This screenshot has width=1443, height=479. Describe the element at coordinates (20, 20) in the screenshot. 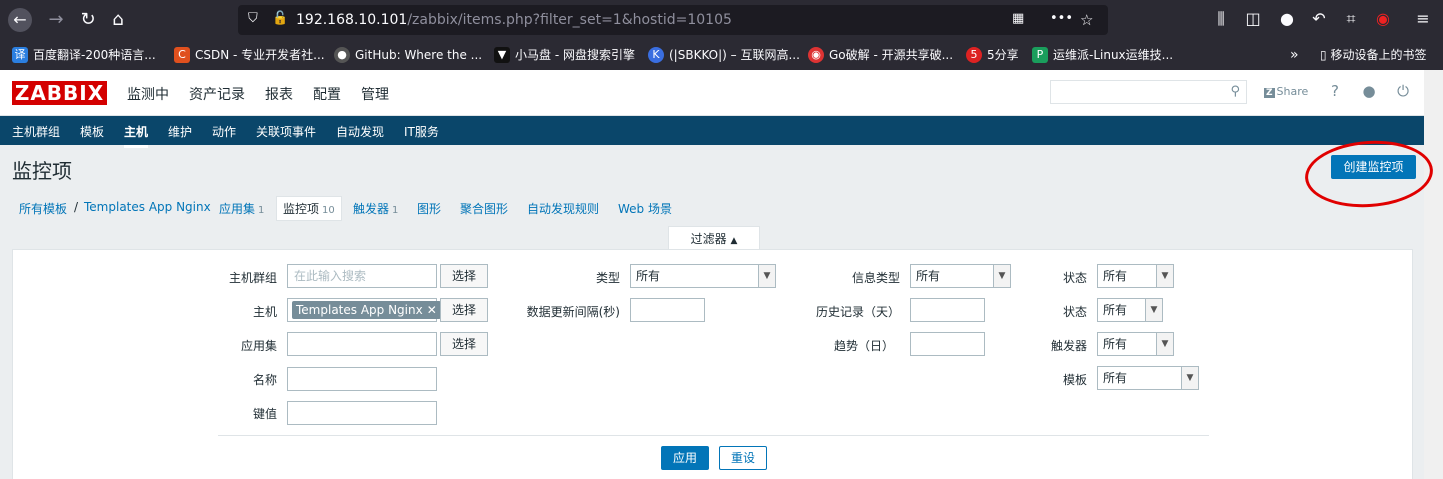

I see `back-arrow-icon: ←` at that location.